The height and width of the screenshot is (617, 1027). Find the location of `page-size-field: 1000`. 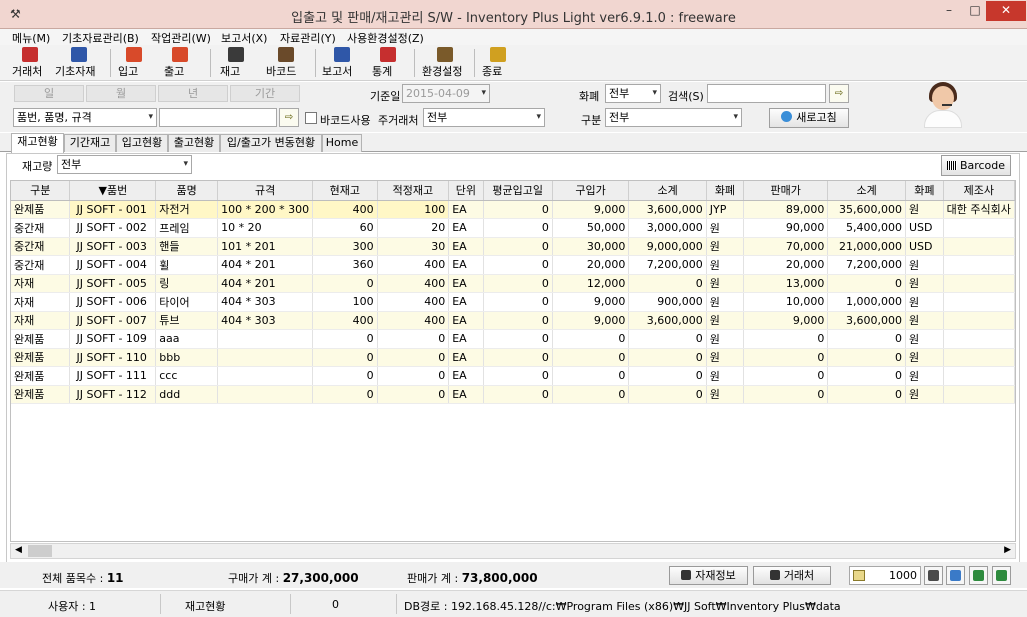

page-size-field: 1000 is located at coordinates (885, 575).